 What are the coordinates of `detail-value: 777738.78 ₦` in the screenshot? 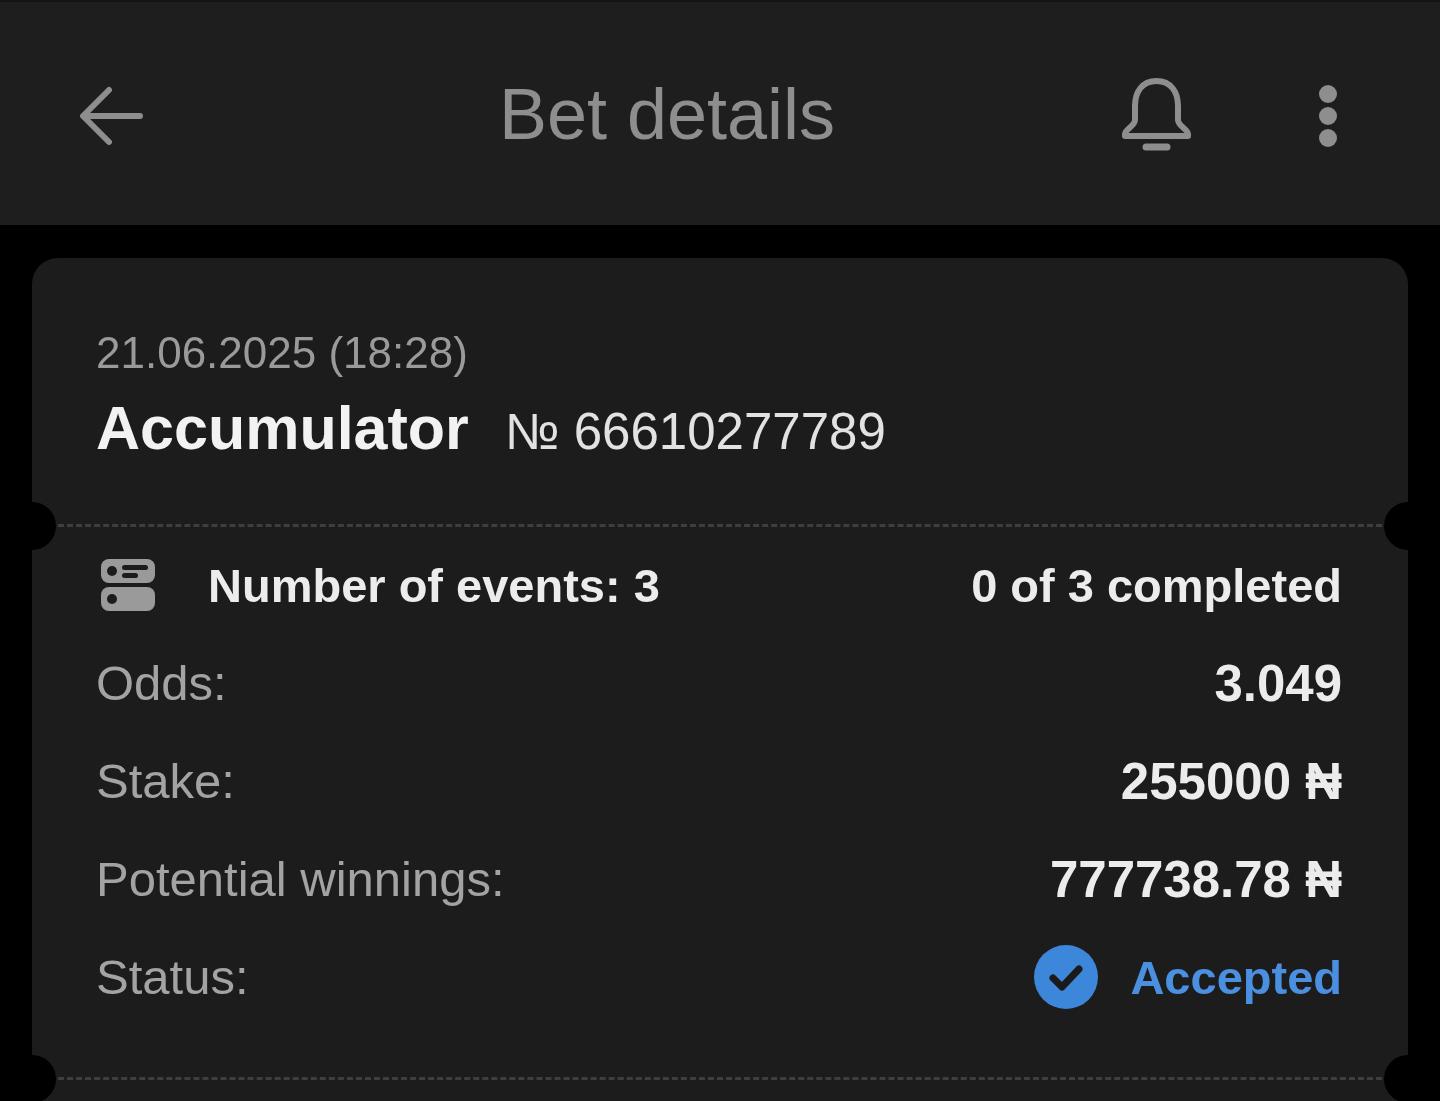 It's located at (1195, 879).